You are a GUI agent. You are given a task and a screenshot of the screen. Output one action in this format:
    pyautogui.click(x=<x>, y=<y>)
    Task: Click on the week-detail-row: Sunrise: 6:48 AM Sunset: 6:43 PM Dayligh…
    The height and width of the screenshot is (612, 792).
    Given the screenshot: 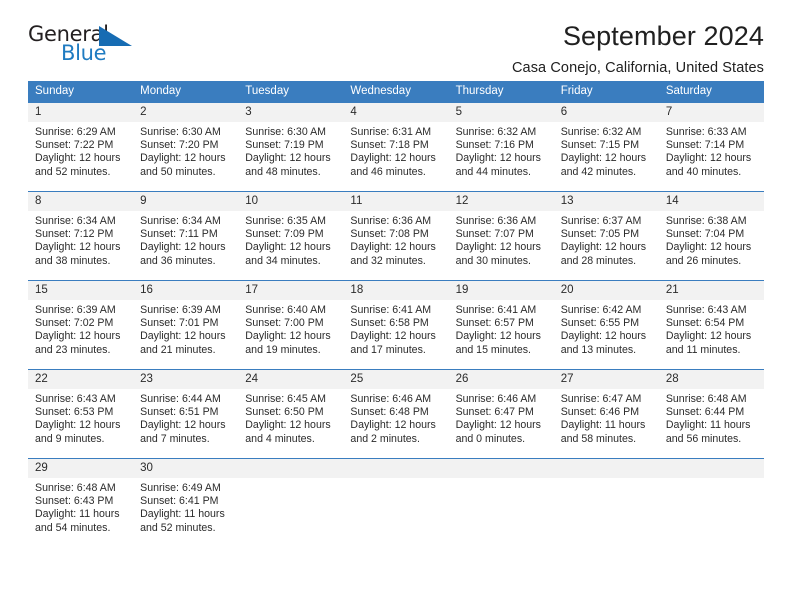 What is the action you would take?
    pyautogui.click(x=396, y=512)
    